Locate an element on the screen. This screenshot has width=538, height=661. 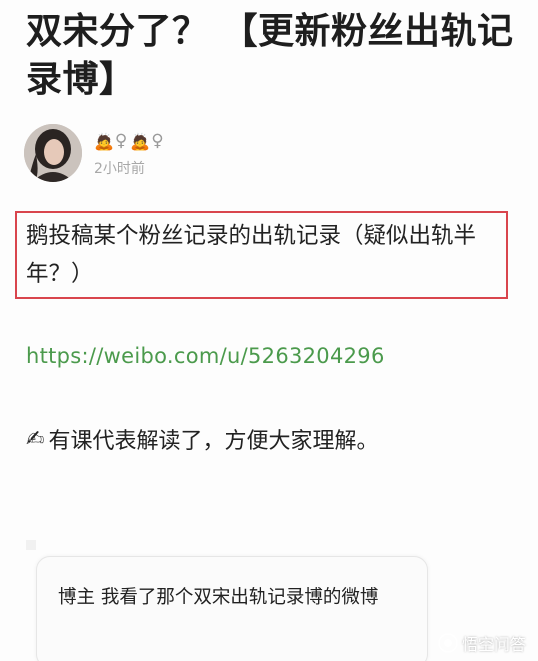
author-header: 🙇 ♀ 🙇 ♀ 2小时前 is located at coordinates (95, 153).